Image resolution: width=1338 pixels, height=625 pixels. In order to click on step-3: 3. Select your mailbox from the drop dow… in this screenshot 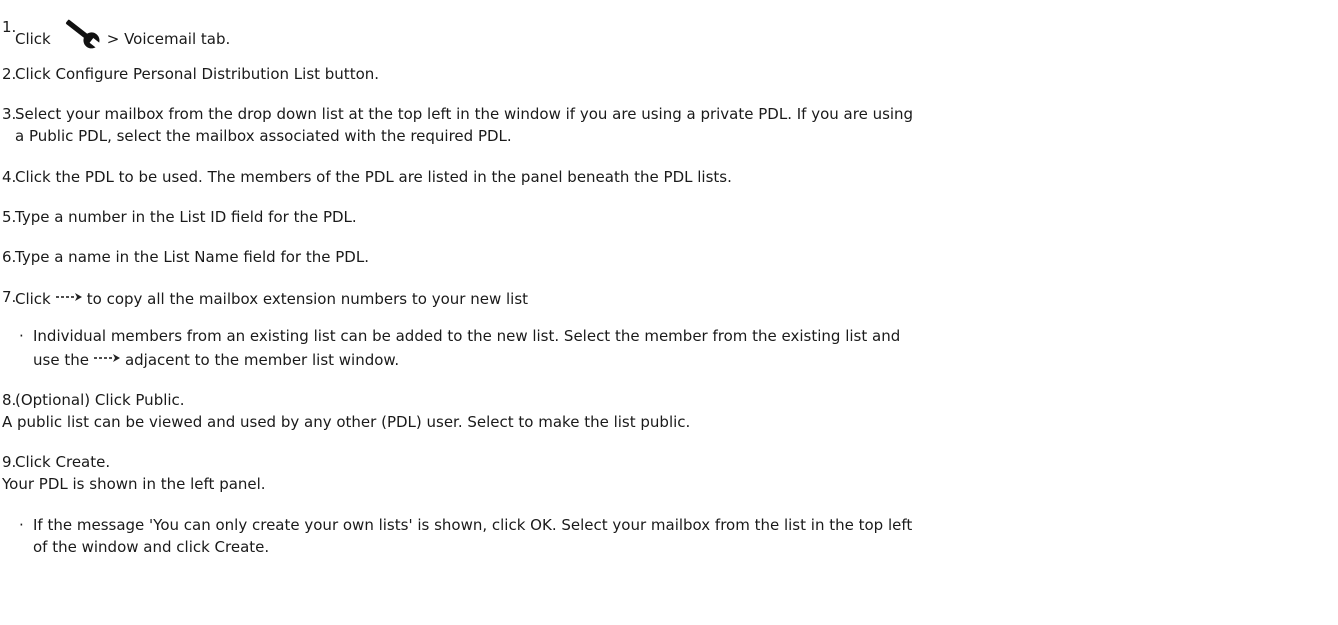, I will do `click(665, 125)`.